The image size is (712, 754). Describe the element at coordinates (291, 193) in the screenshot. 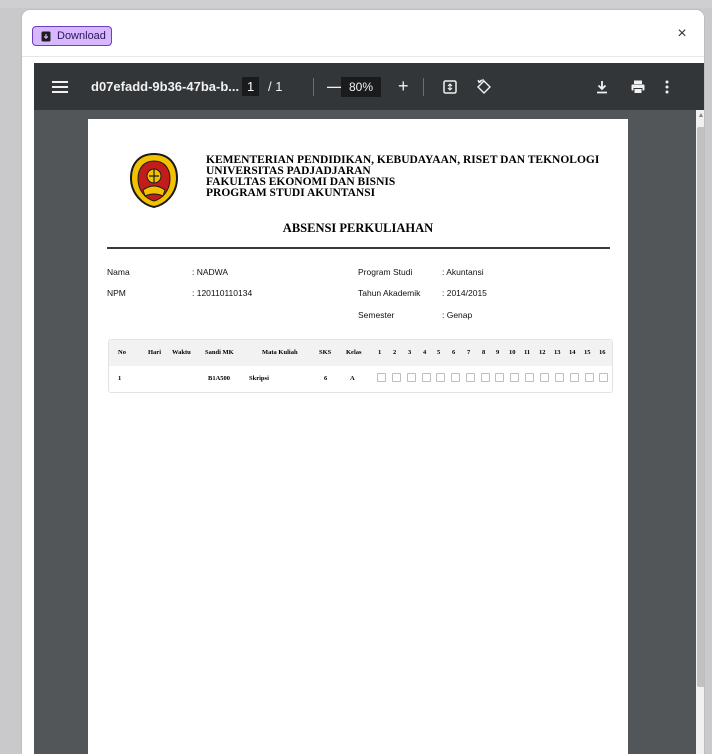

I see `program-name: PROGRAM STUDI AKUNTANSI` at that location.